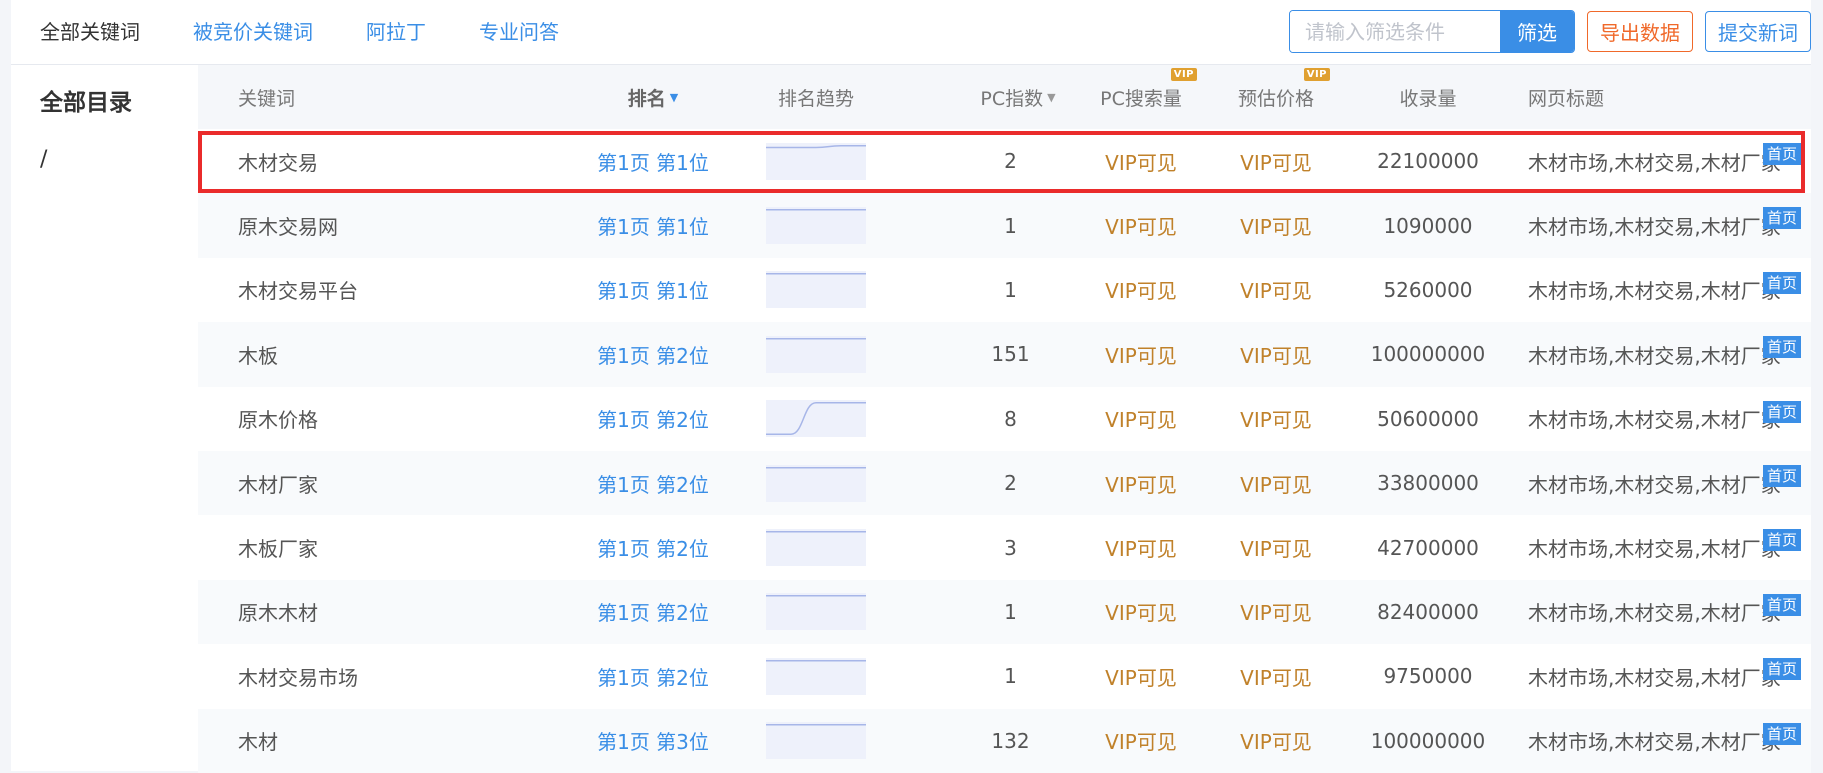 The width and height of the screenshot is (1823, 773). Describe the element at coordinates (253, 30) in the screenshot. I see `tab-bidding-keywords: 被竞价关键词` at that location.